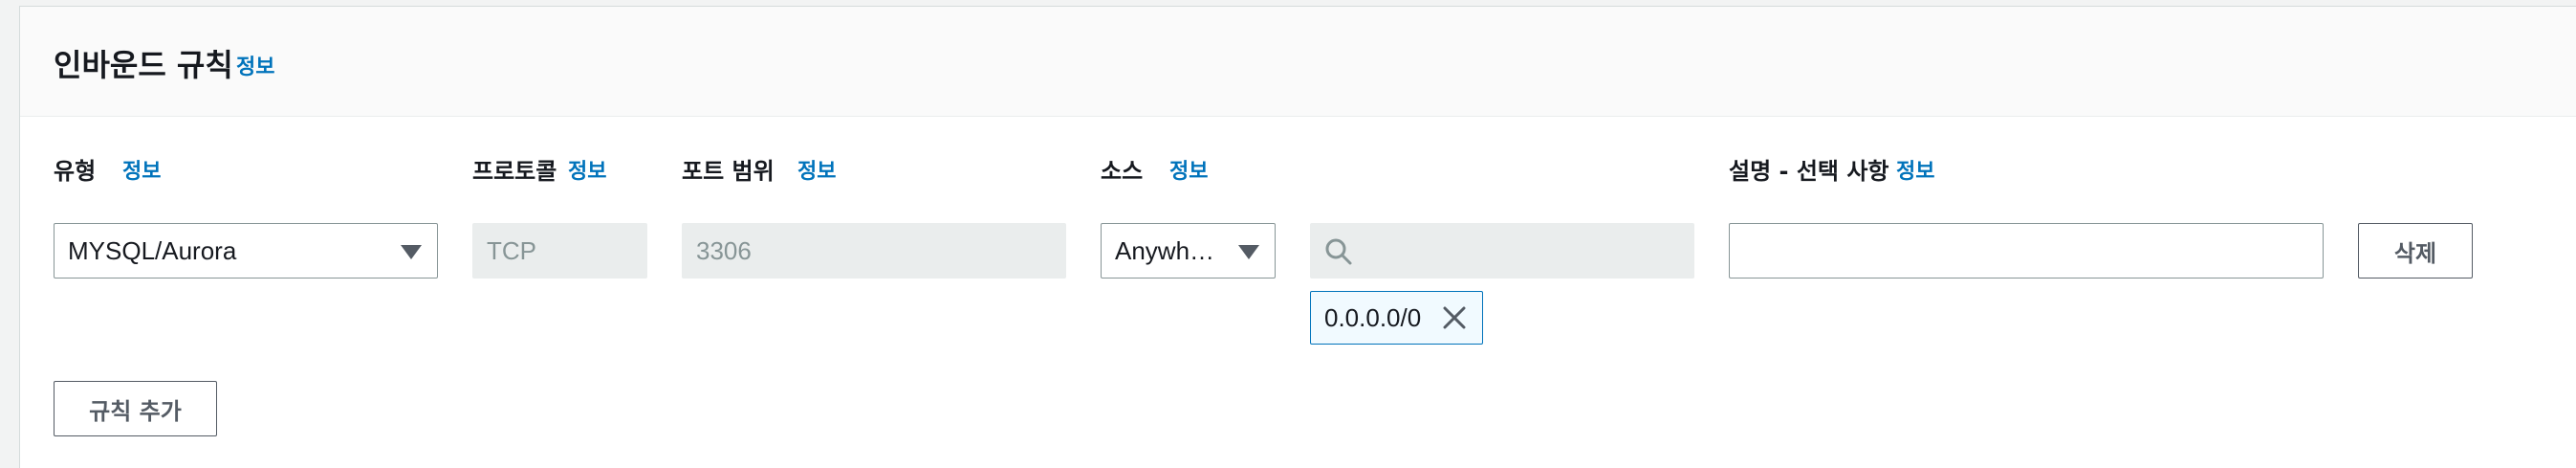 Image resolution: width=2576 pixels, height=468 pixels. What do you see at coordinates (141, 170) in the screenshot?
I see `type-info-link: 정보` at bounding box center [141, 170].